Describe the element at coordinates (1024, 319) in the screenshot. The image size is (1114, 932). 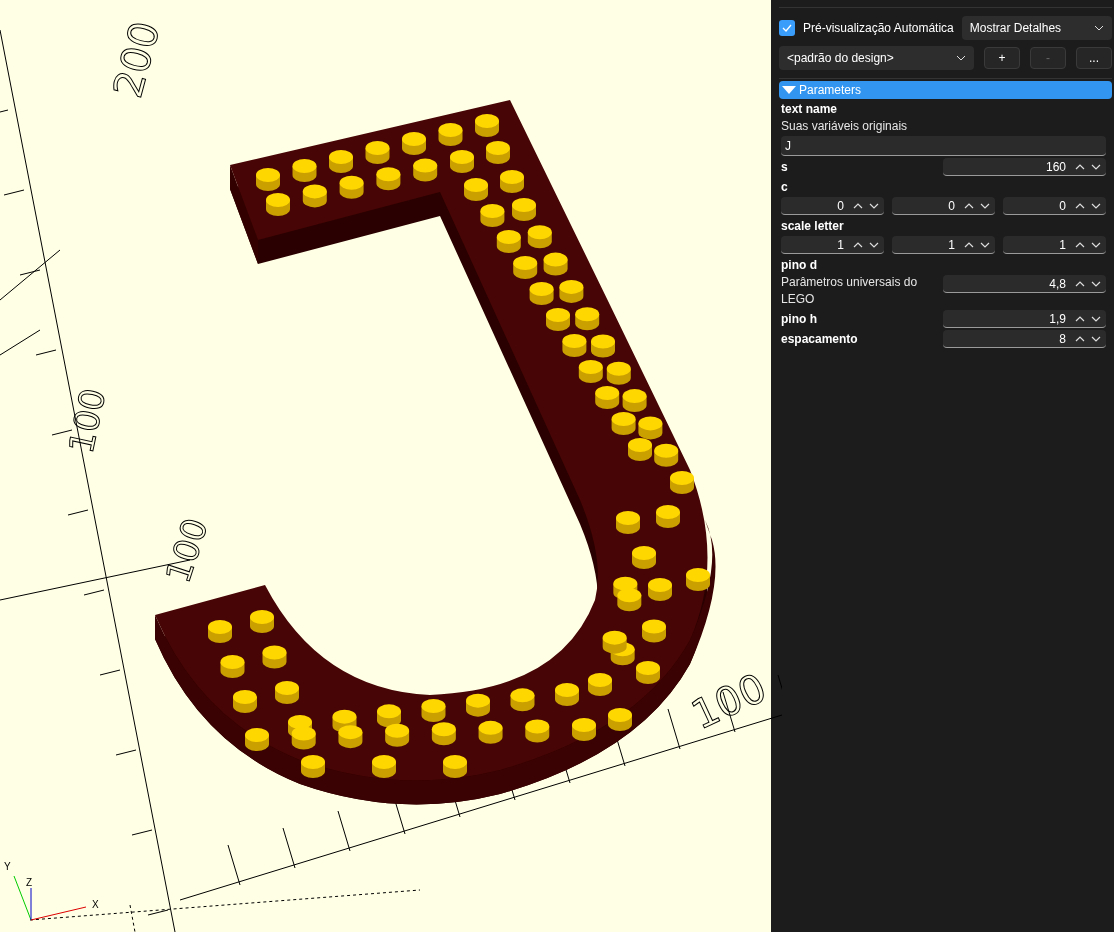
I see `number-spinbox: 1,9` at that location.